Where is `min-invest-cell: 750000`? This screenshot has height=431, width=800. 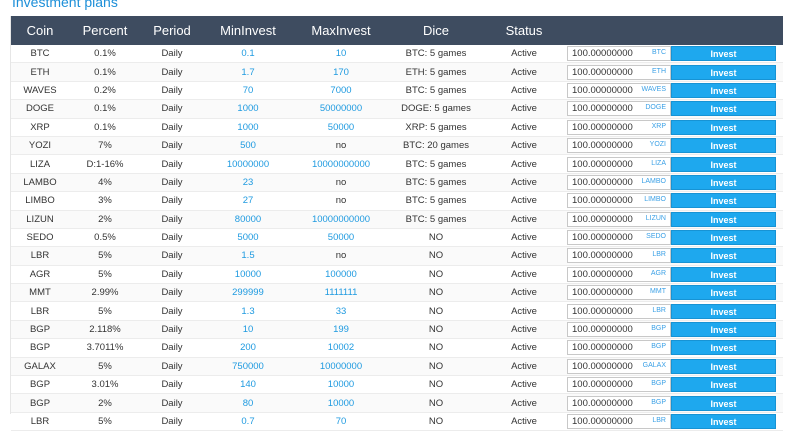 min-invest-cell: 750000 is located at coordinates (248, 367).